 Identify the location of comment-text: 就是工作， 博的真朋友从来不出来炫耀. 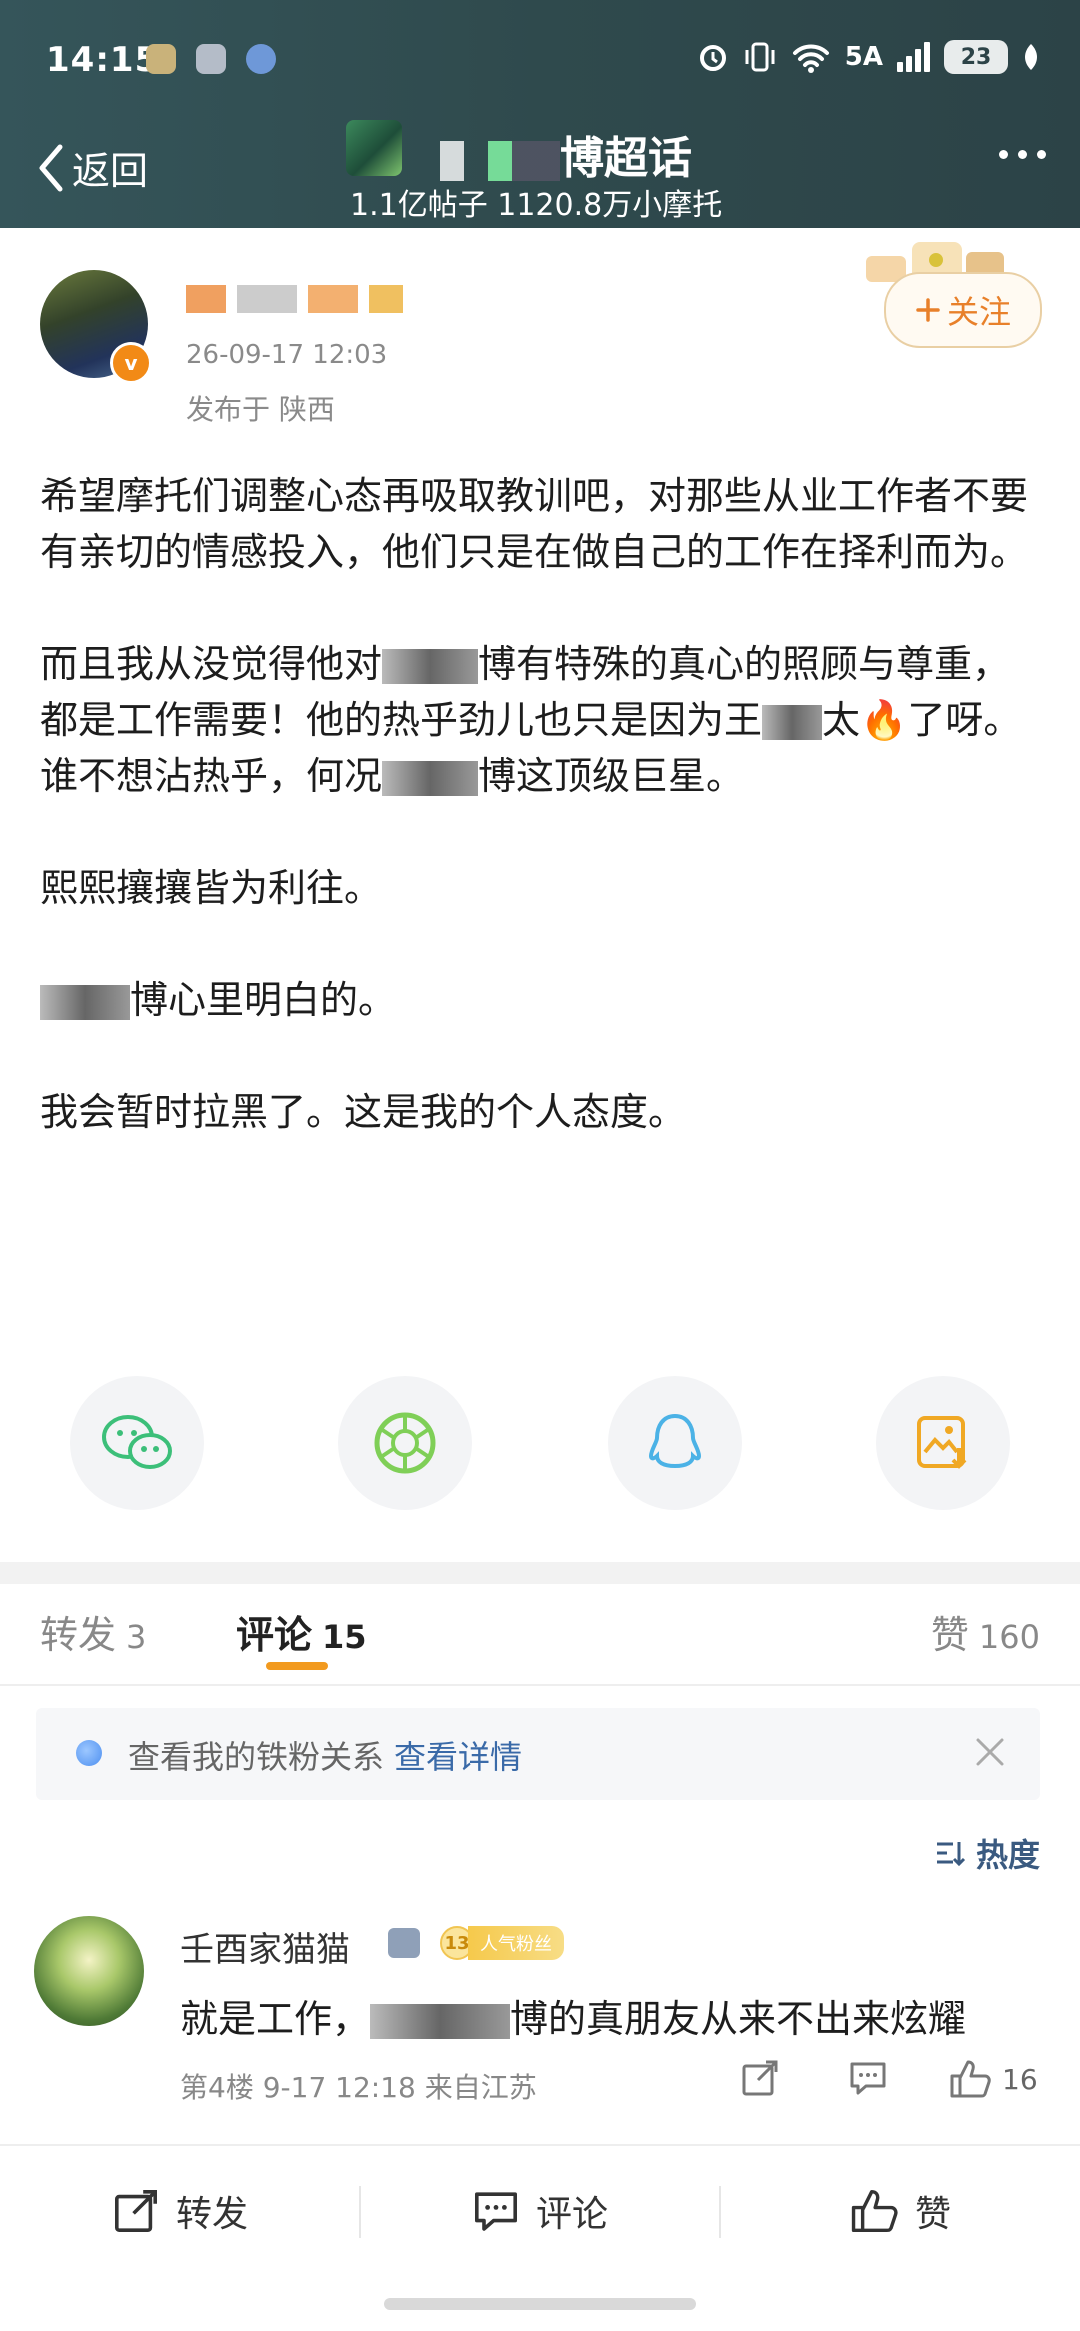
(573, 2019).